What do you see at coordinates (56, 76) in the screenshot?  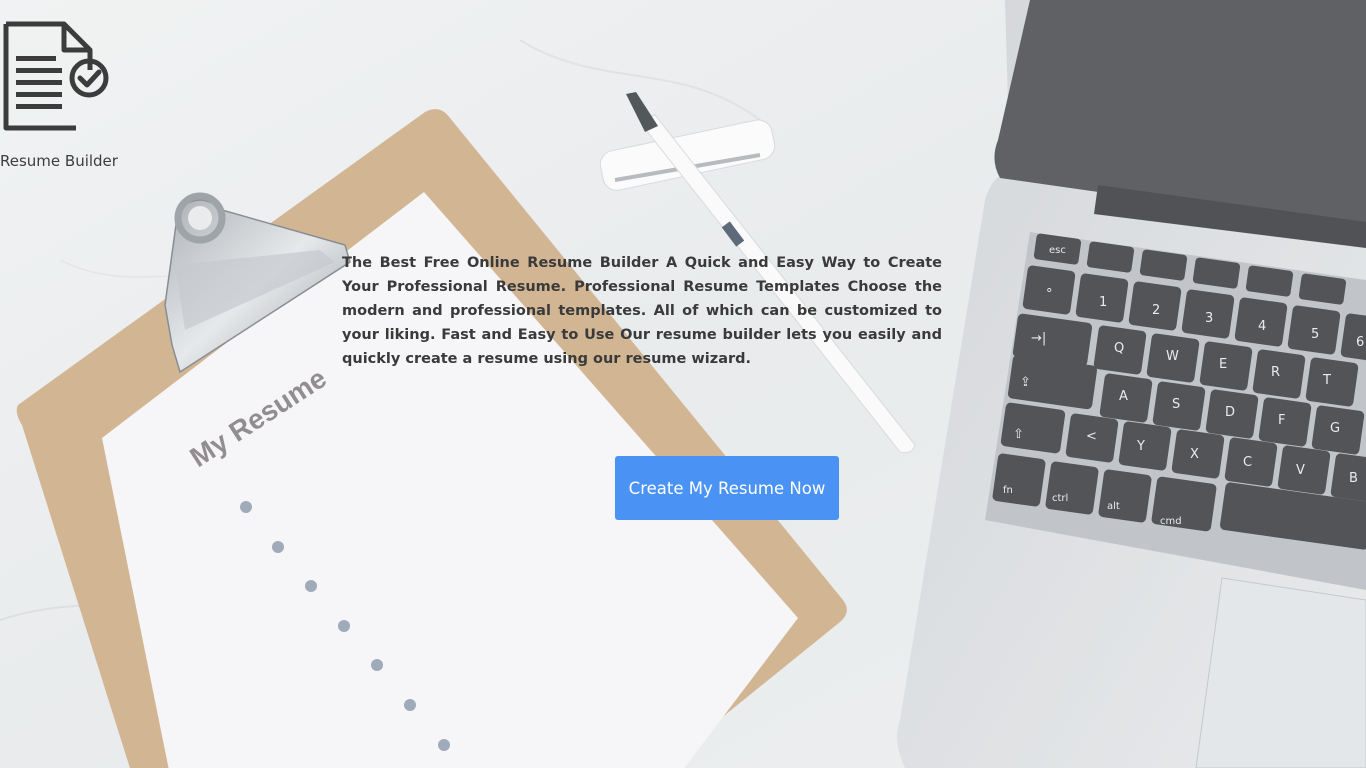 I see `resume-document-check-icon` at bounding box center [56, 76].